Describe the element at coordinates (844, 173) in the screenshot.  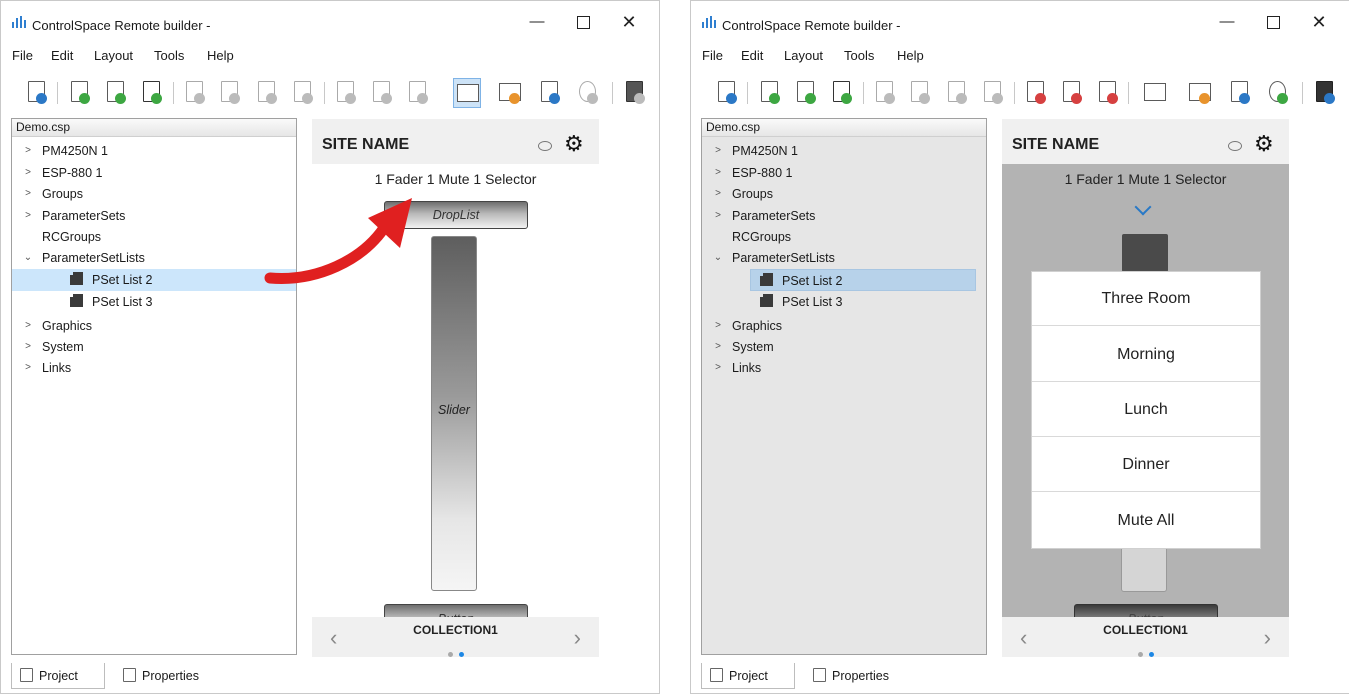
I see `tree-item: > ESP-880 1` at that location.